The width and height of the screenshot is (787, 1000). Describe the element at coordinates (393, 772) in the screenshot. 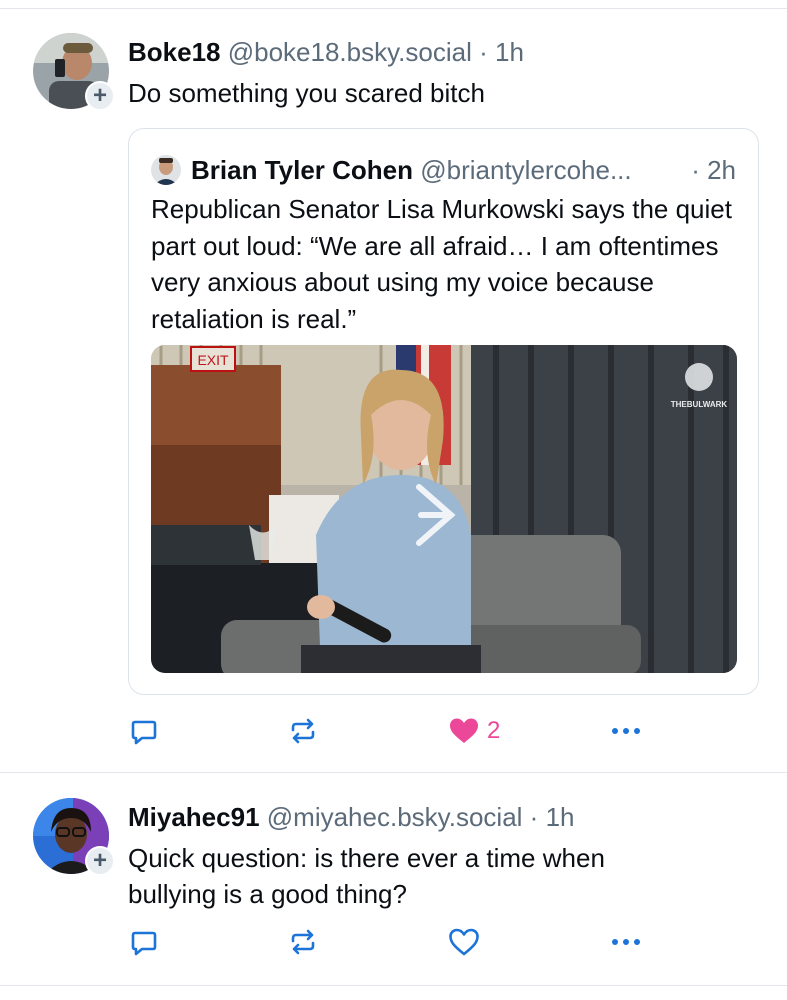

I see `post-divider` at that location.